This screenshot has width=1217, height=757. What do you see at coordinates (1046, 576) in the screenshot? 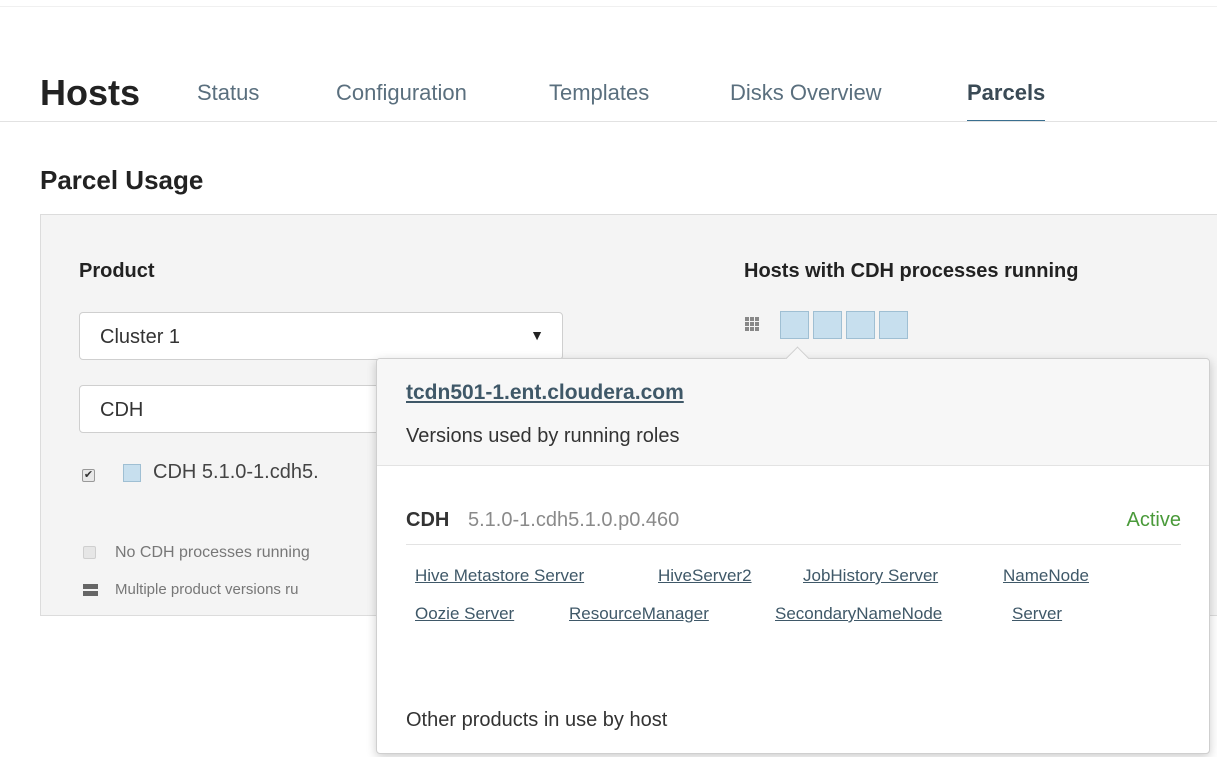
I see `role-link-namenode: NameNode` at bounding box center [1046, 576].